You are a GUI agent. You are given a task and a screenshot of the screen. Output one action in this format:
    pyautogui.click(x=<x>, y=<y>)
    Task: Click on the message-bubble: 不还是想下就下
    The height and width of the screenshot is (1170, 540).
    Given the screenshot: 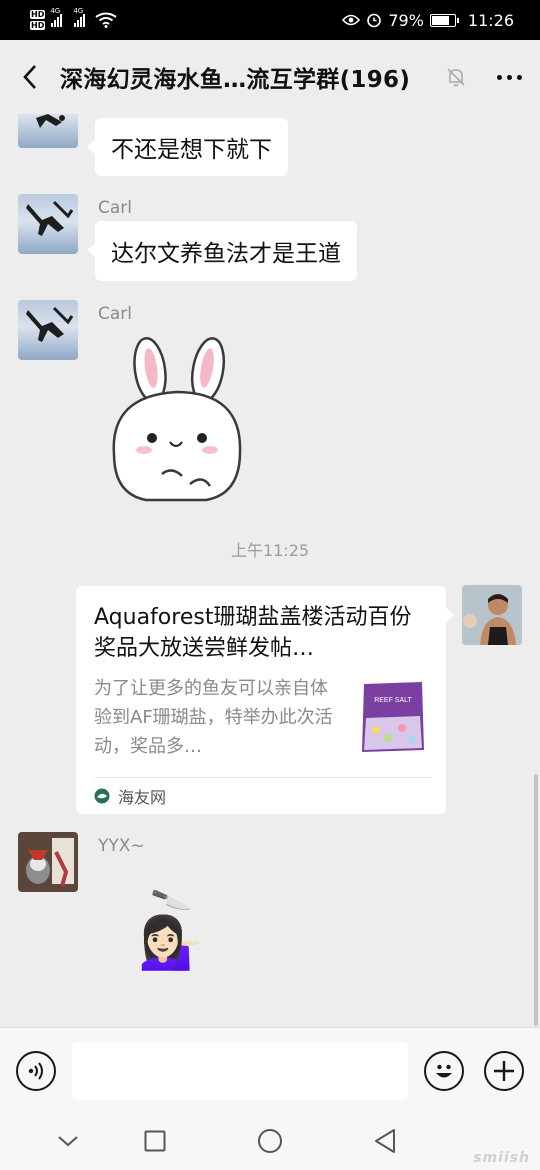 What is the action you would take?
    pyautogui.click(x=187, y=147)
    